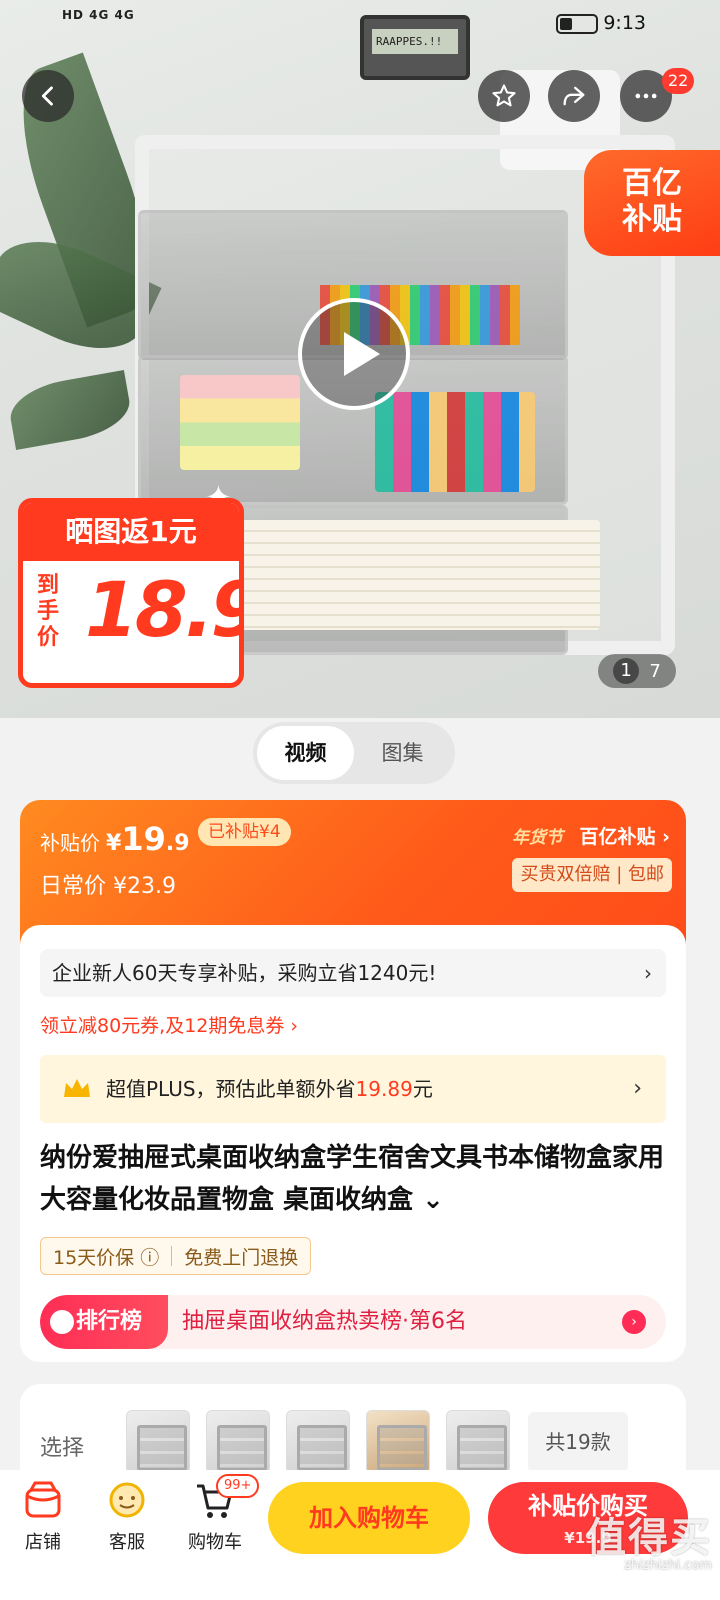 Image resolution: width=720 pixels, height=1600 pixels. I want to click on currency-symbol: ¥, so click(114, 843).